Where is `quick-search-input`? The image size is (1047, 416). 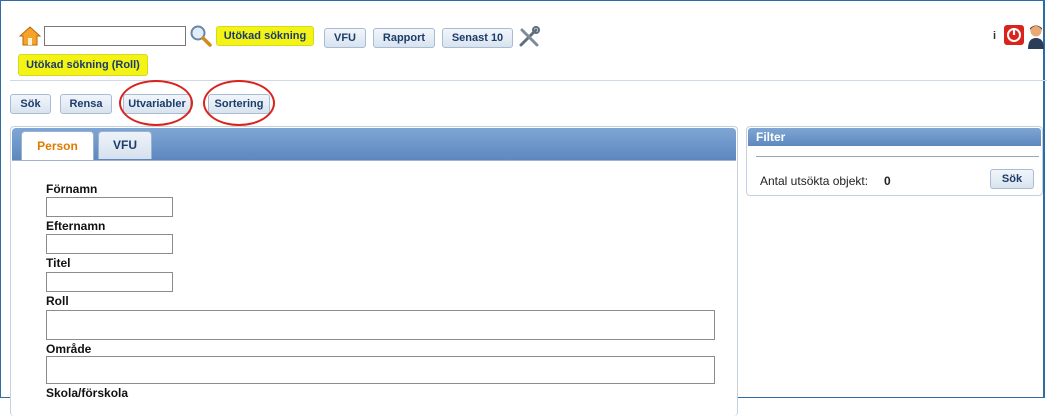
quick-search-input is located at coordinates (115, 36).